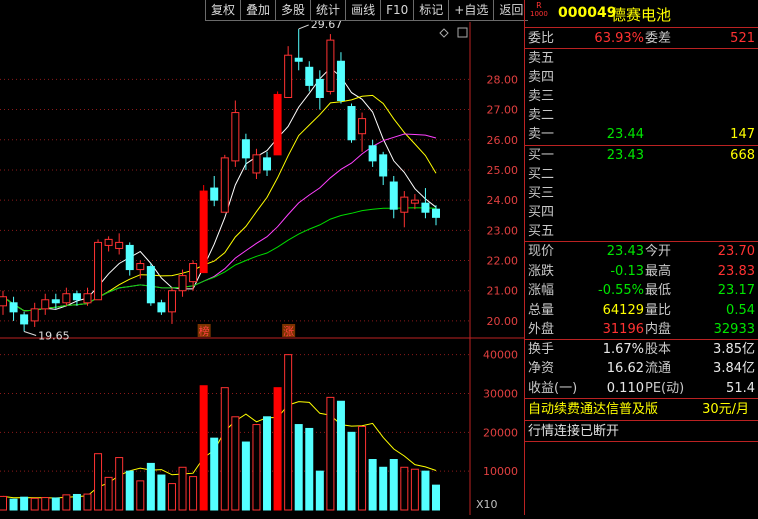 This screenshot has height=519, width=758. I want to click on tag-zhang: 涨, so click(288, 331).